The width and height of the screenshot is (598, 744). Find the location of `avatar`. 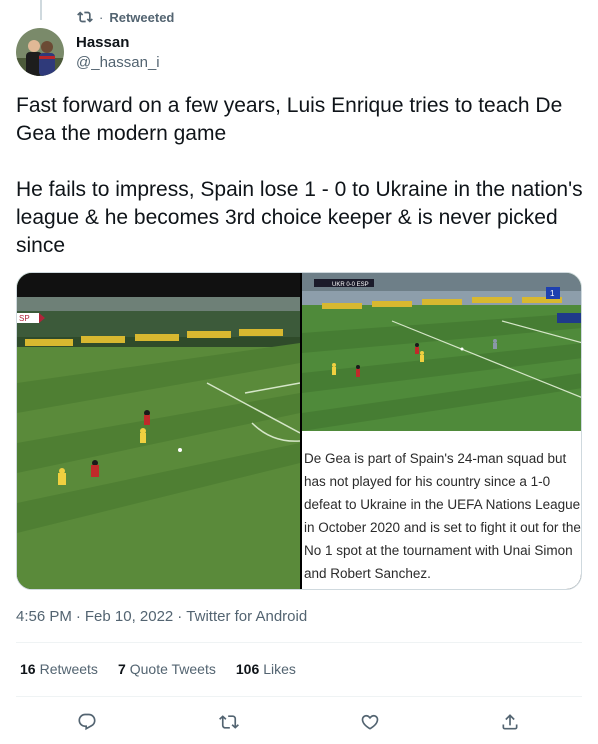

avatar is located at coordinates (40, 52).